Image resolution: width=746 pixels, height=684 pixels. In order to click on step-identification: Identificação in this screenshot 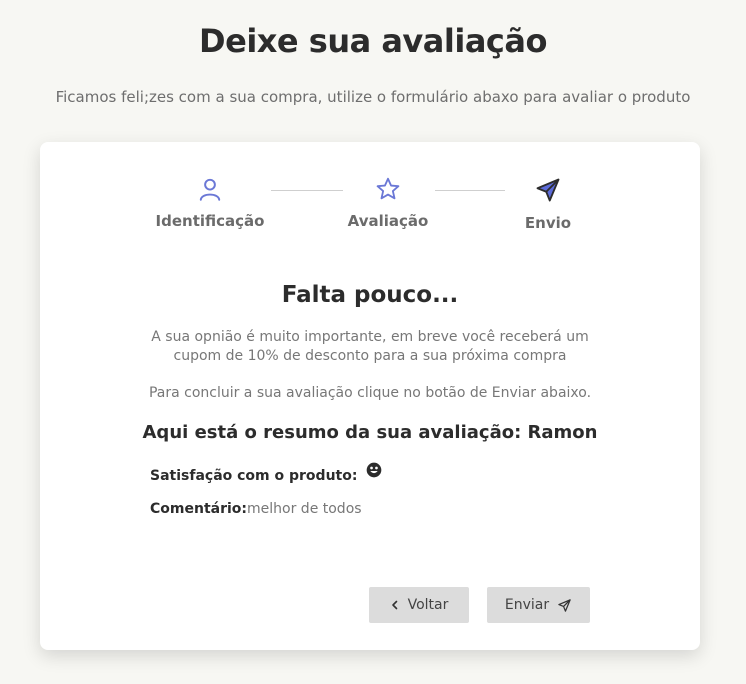, I will do `click(210, 203)`.